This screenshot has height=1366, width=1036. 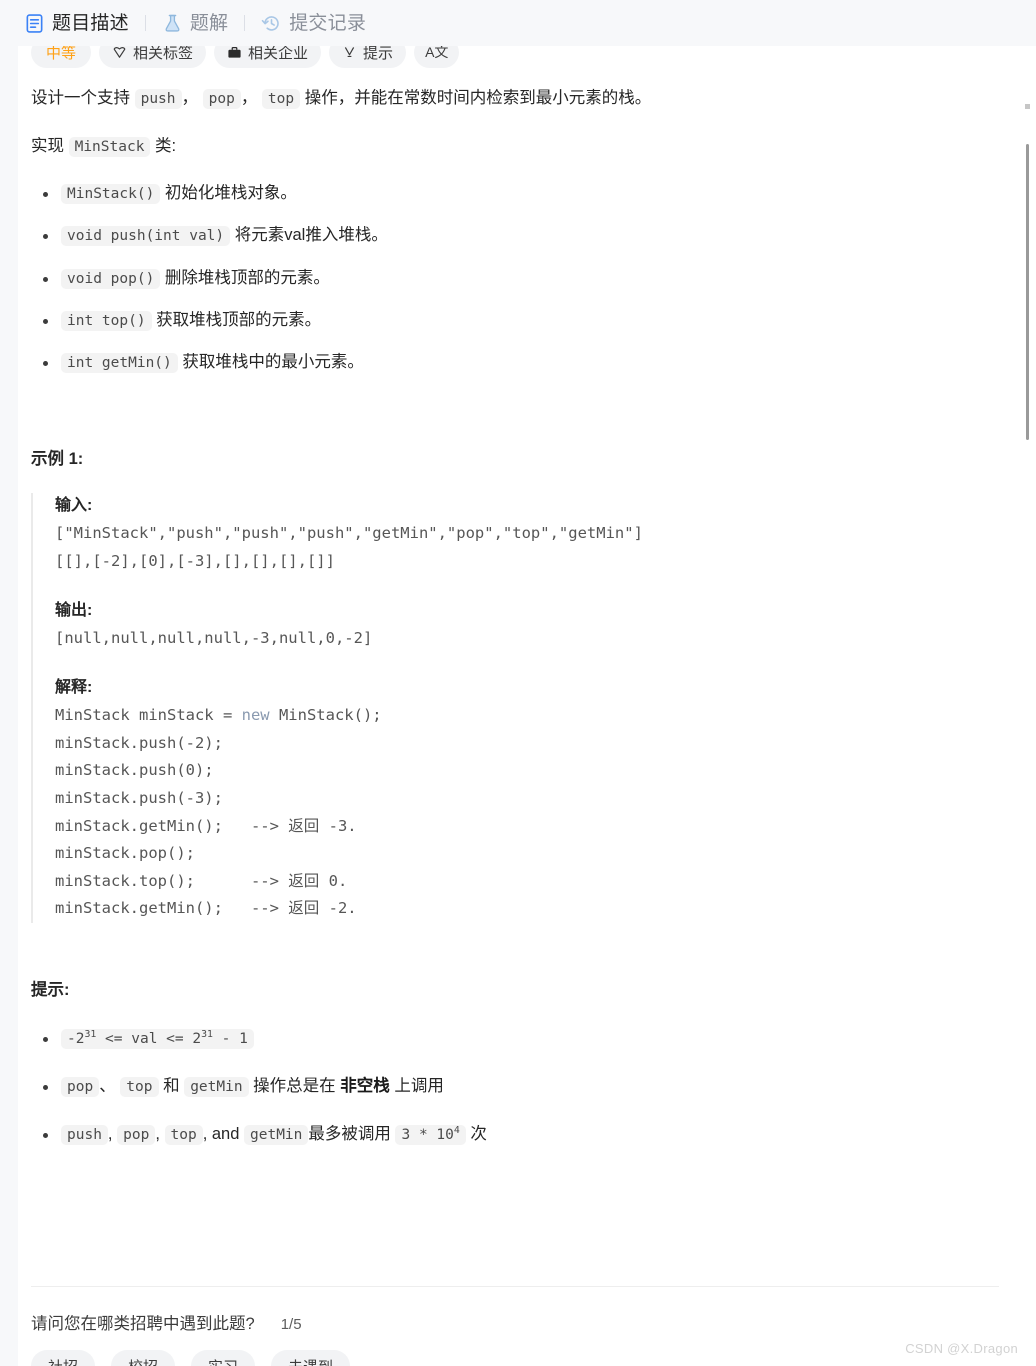 What do you see at coordinates (270, 23) in the screenshot?
I see `history-icon` at bounding box center [270, 23].